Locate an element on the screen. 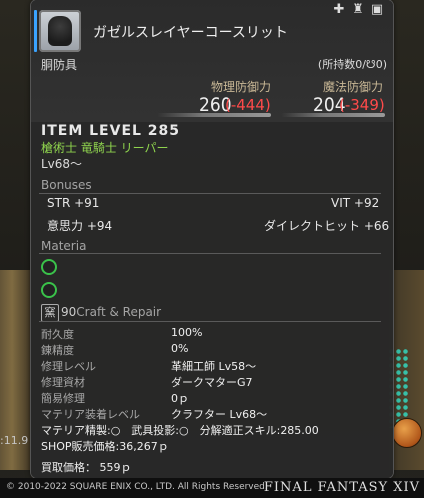 The height and width of the screenshot is (498, 424). craft-level: 90 is located at coordinates (69, 312).